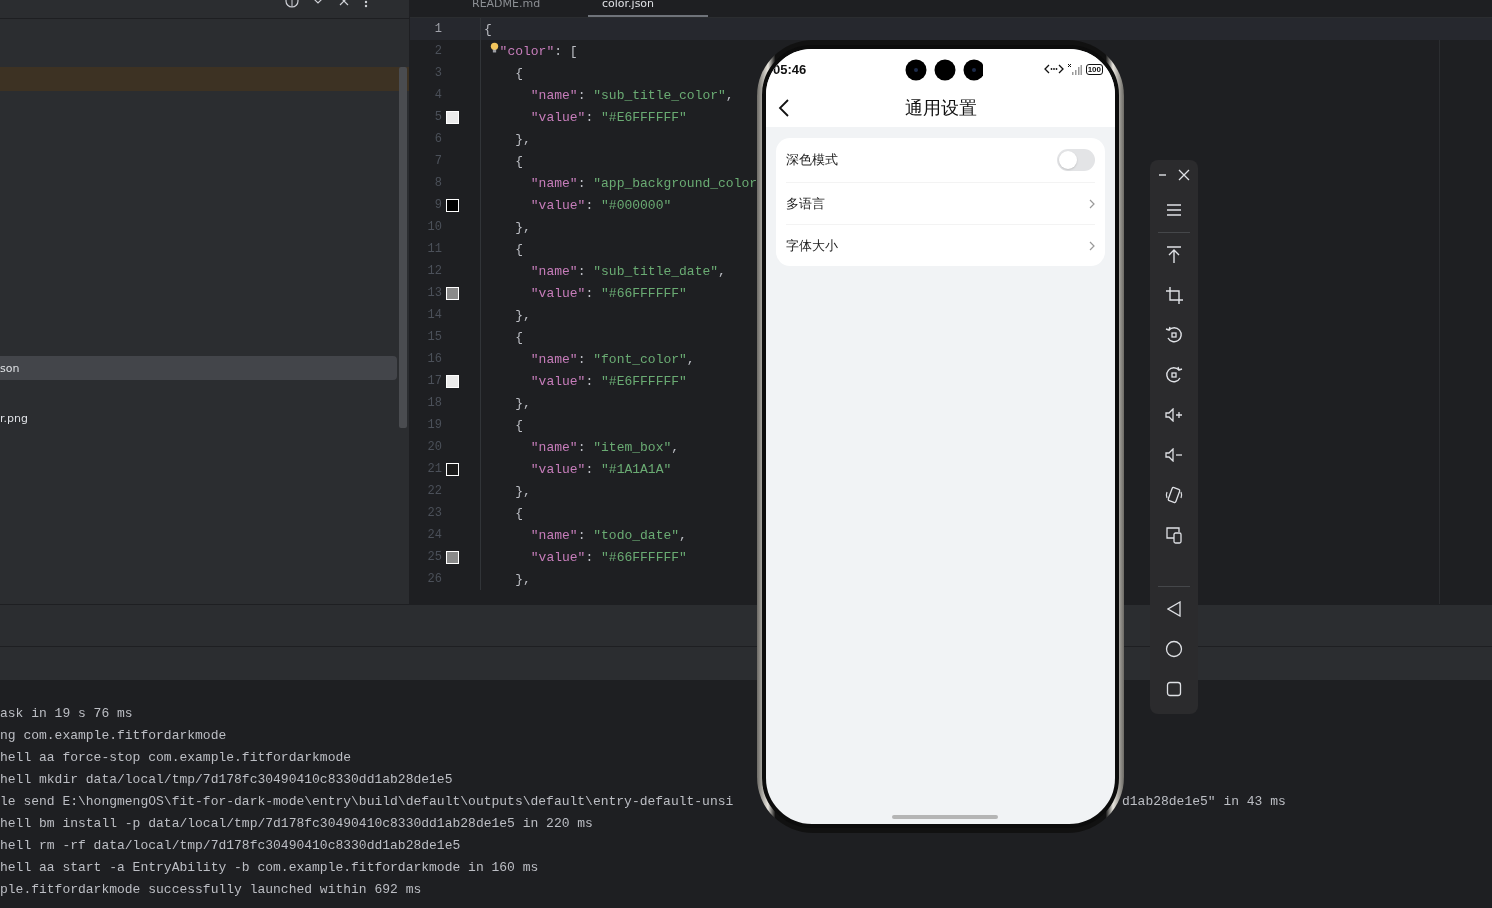 The width and height of the screenshot is (1492, 908). I want to click on settings-row: 多语言, so click(940, 203).